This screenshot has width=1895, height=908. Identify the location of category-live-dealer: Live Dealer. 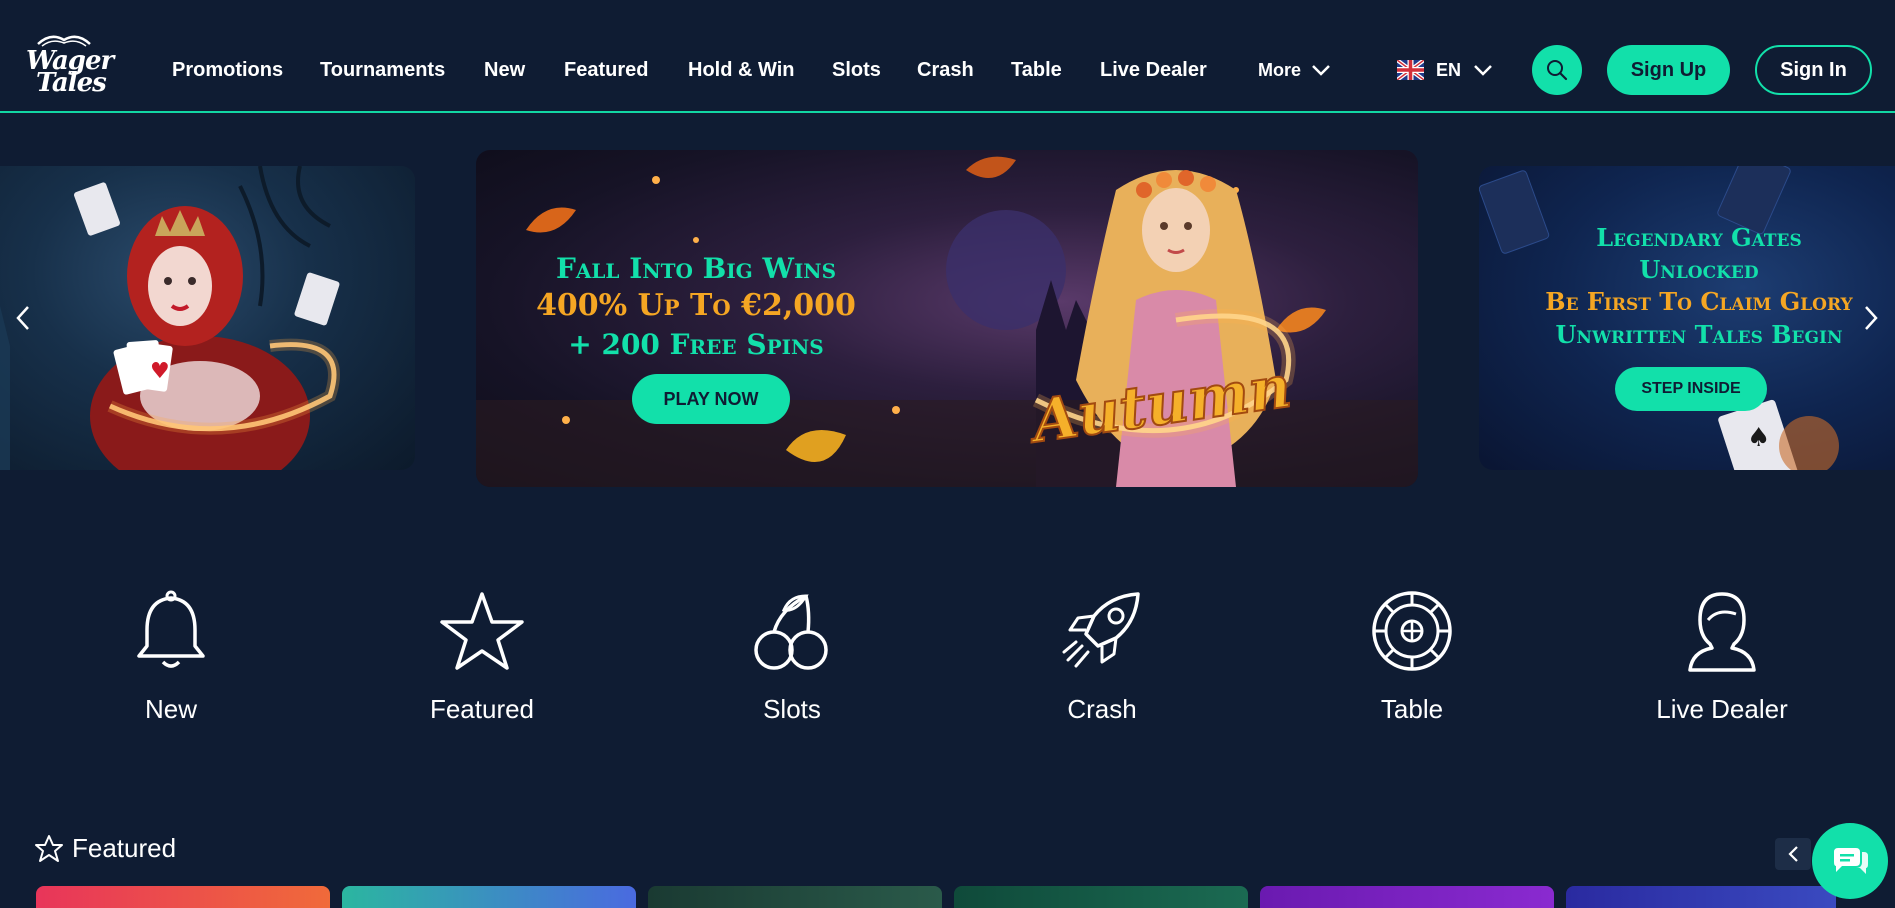
(1722, 657).